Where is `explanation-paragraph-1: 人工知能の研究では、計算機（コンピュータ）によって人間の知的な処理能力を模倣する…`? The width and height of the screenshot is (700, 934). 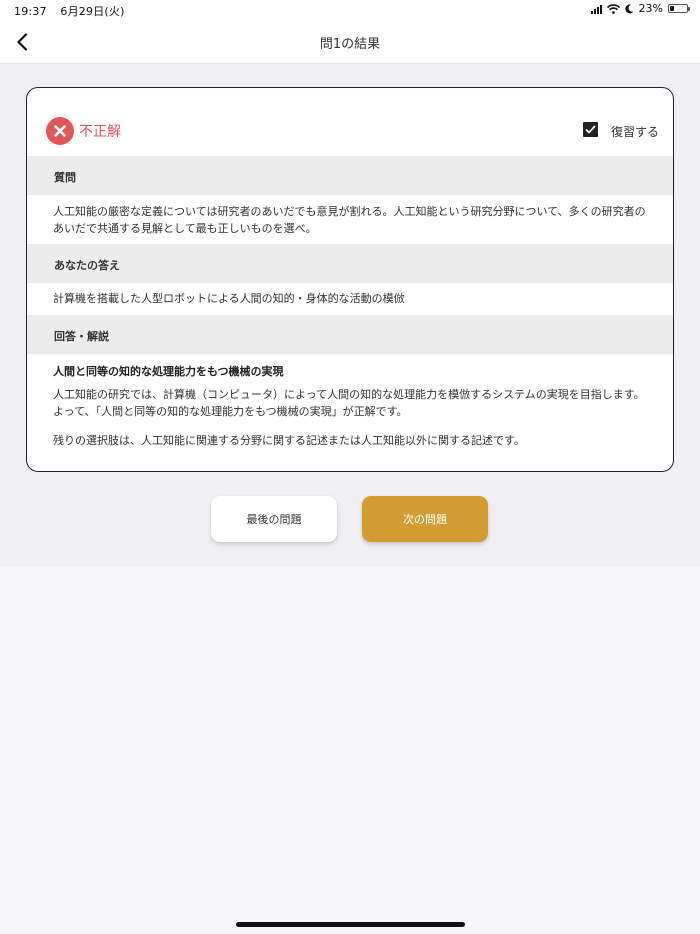
explanation-paragraph-1: 人工知能の研究では、計算機（コンピュータ）によって人間の知的な処理能力を模倣する… is located at coordinates (349, 403).